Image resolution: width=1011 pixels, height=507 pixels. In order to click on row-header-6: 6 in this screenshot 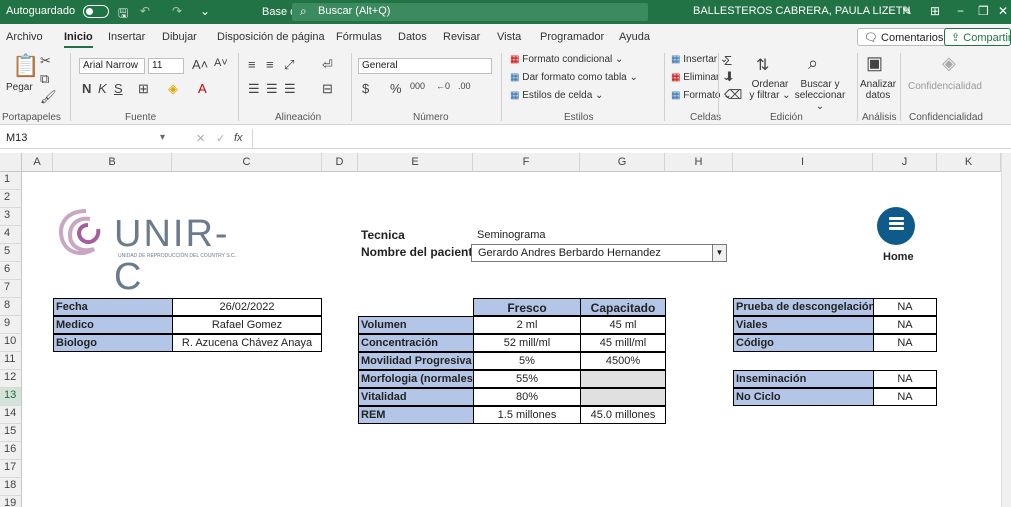, I will do `click(11, 271)`.